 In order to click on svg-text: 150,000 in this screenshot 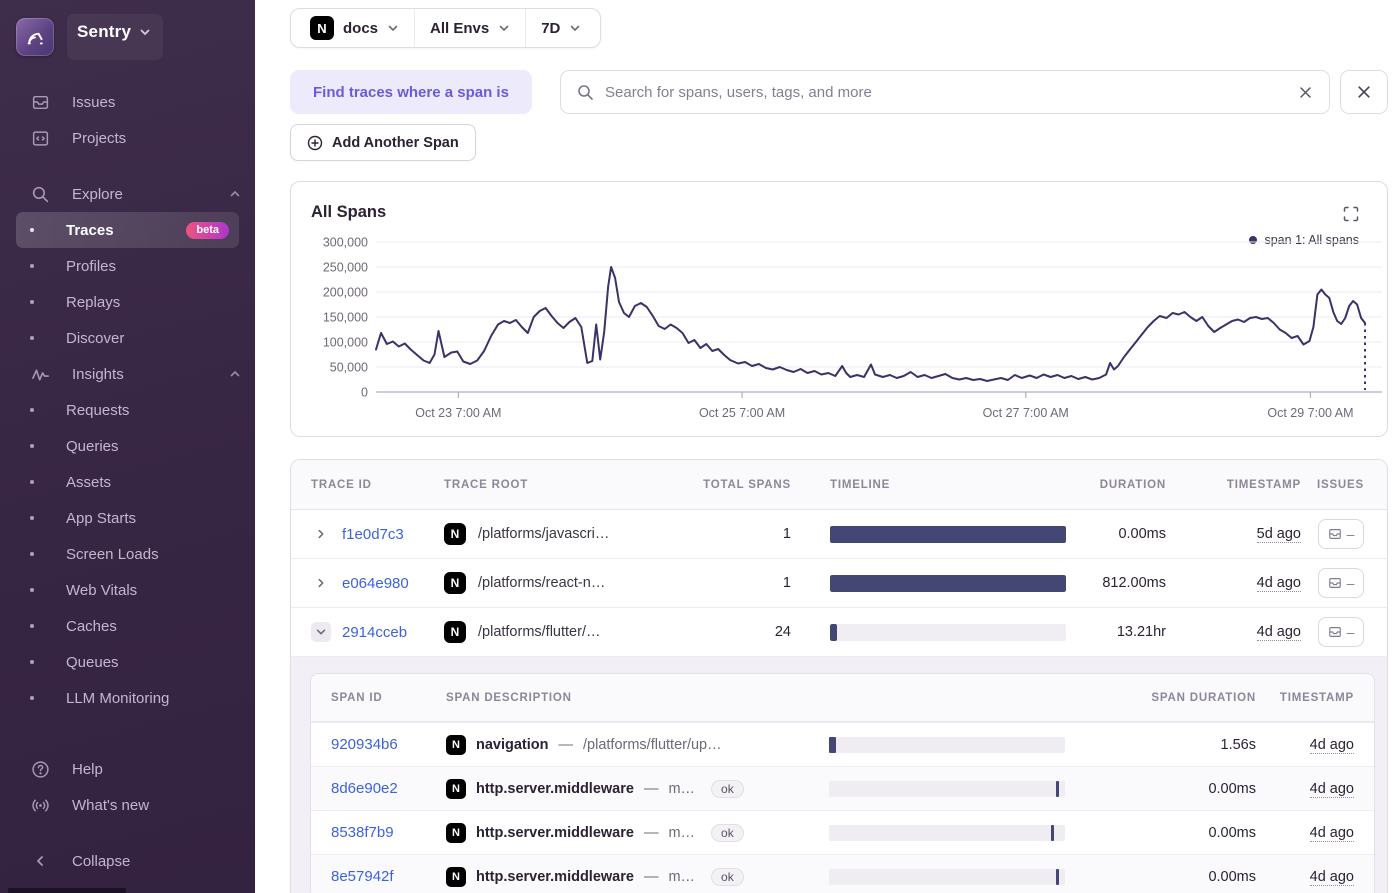, I will do `click(345, 318)`.